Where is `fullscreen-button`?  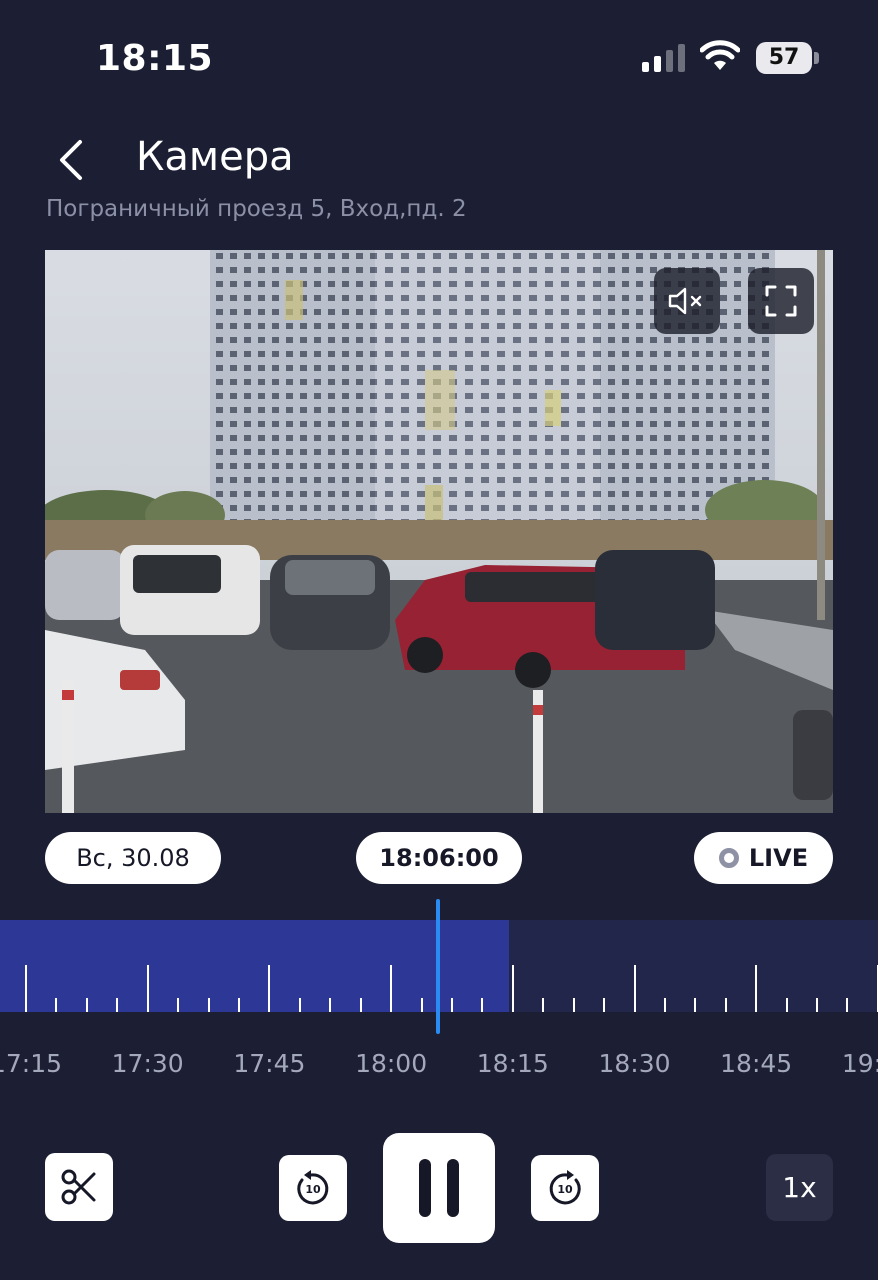 fullscreen-button is located at coordinates (781, 301).